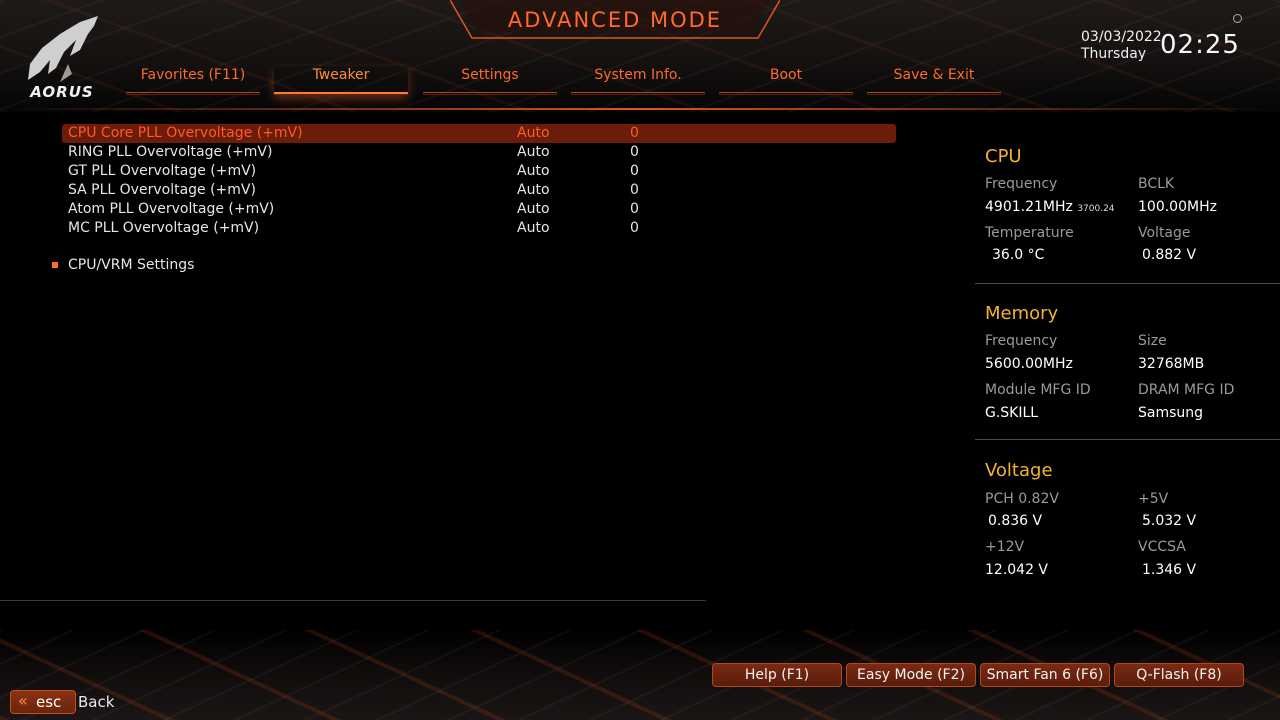  Describe the element at coordinates (193, 80) in the screenshot. I see `tab-favorites: Favorites (F11)` at that location.